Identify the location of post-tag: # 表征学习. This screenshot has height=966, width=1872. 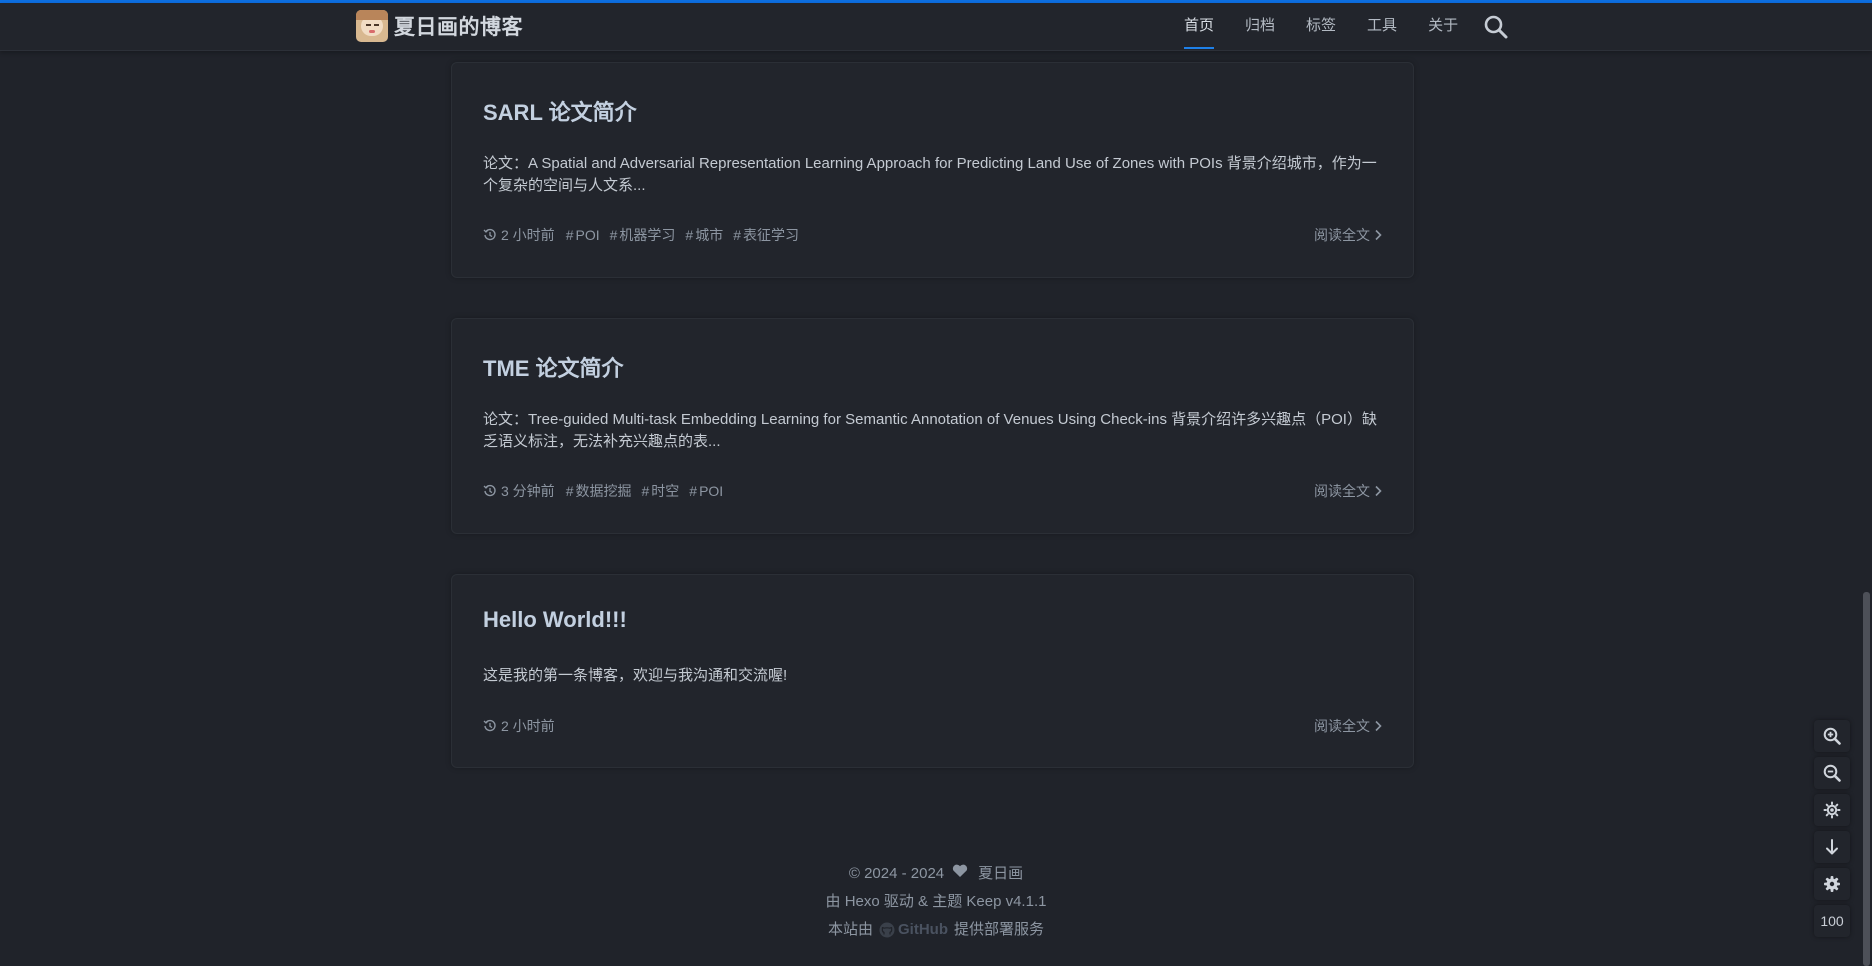
(766, 235).